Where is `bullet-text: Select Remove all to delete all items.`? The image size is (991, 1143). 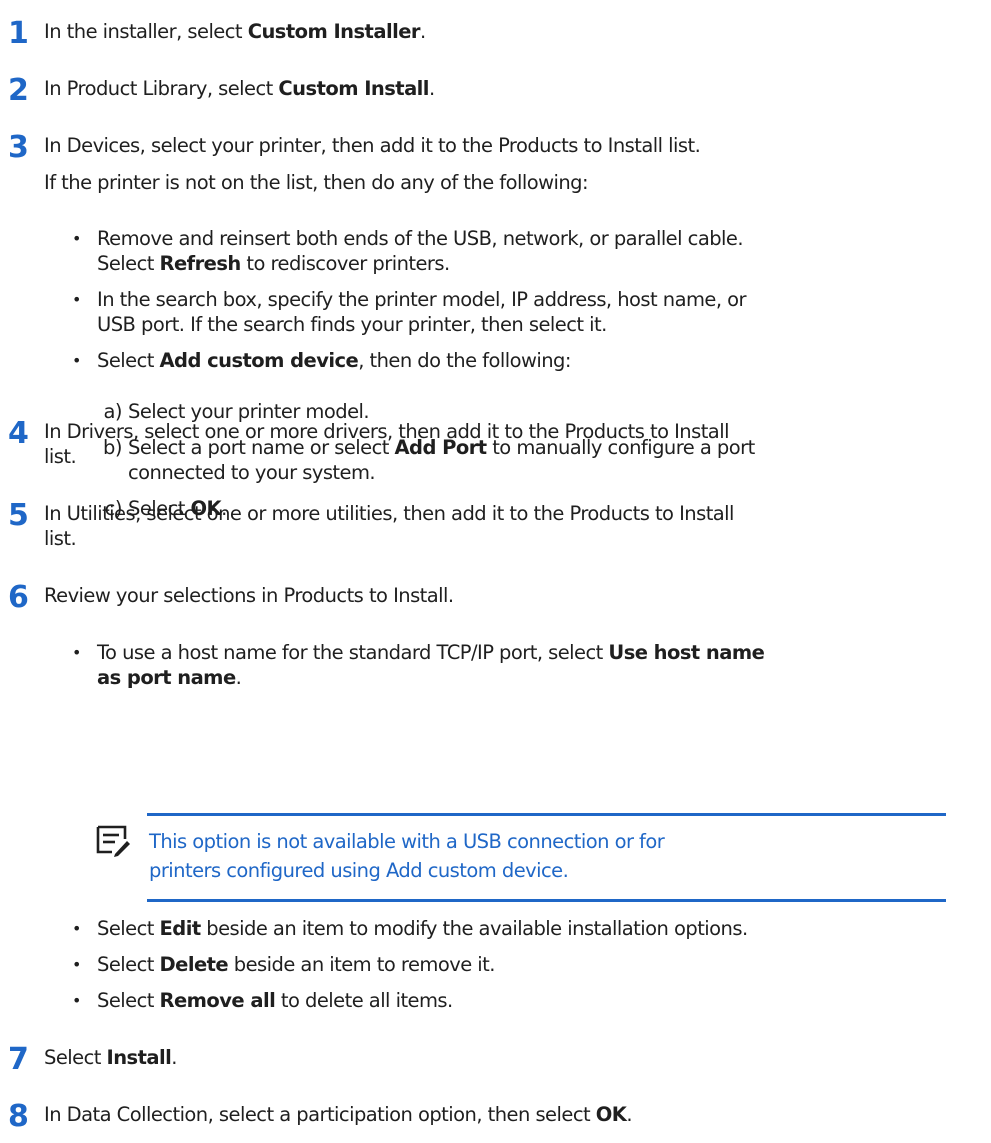
bullet-text: Select Remove all to delete all items. is located at coordinates (275, 1000).